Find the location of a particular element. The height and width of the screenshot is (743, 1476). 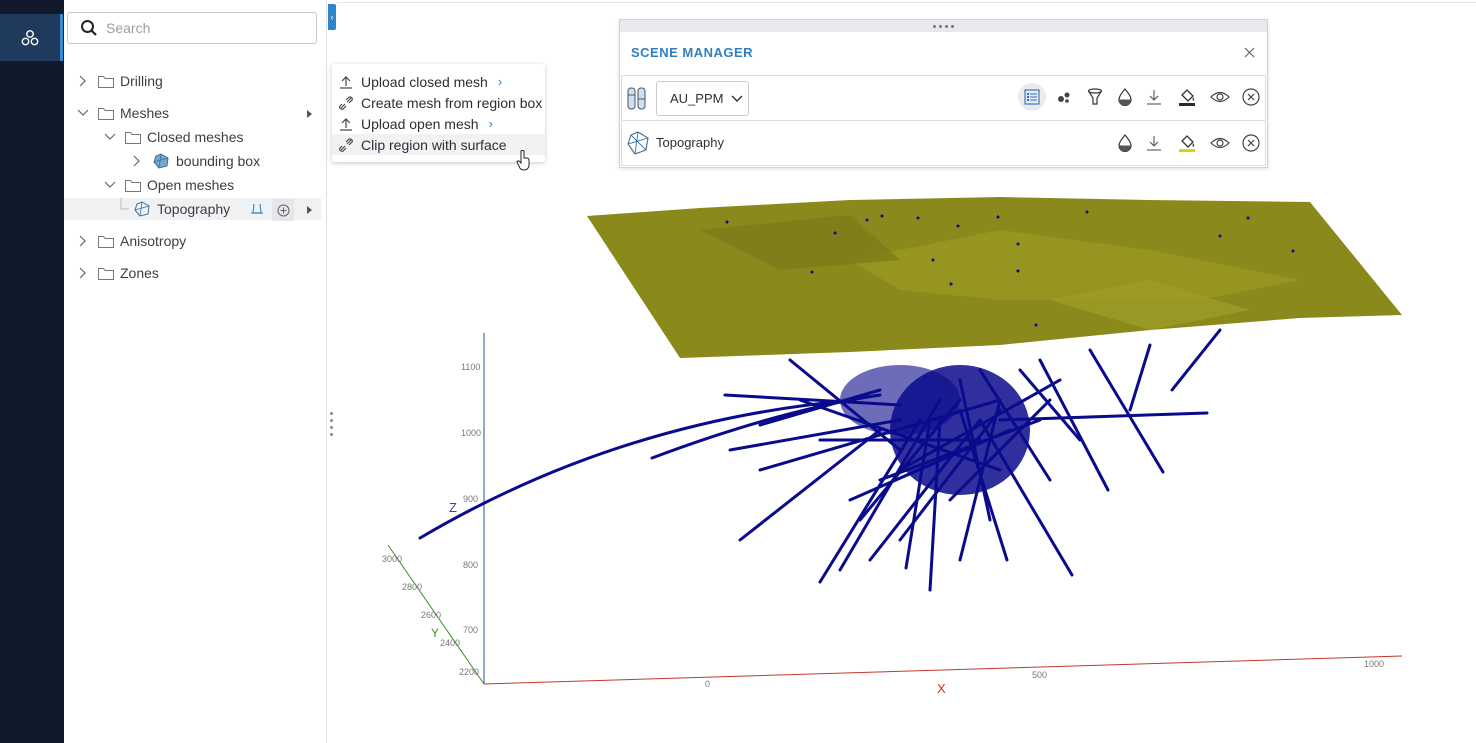

tree-item-anisotropy: Anisotropy is located at coordinates (131, 241).